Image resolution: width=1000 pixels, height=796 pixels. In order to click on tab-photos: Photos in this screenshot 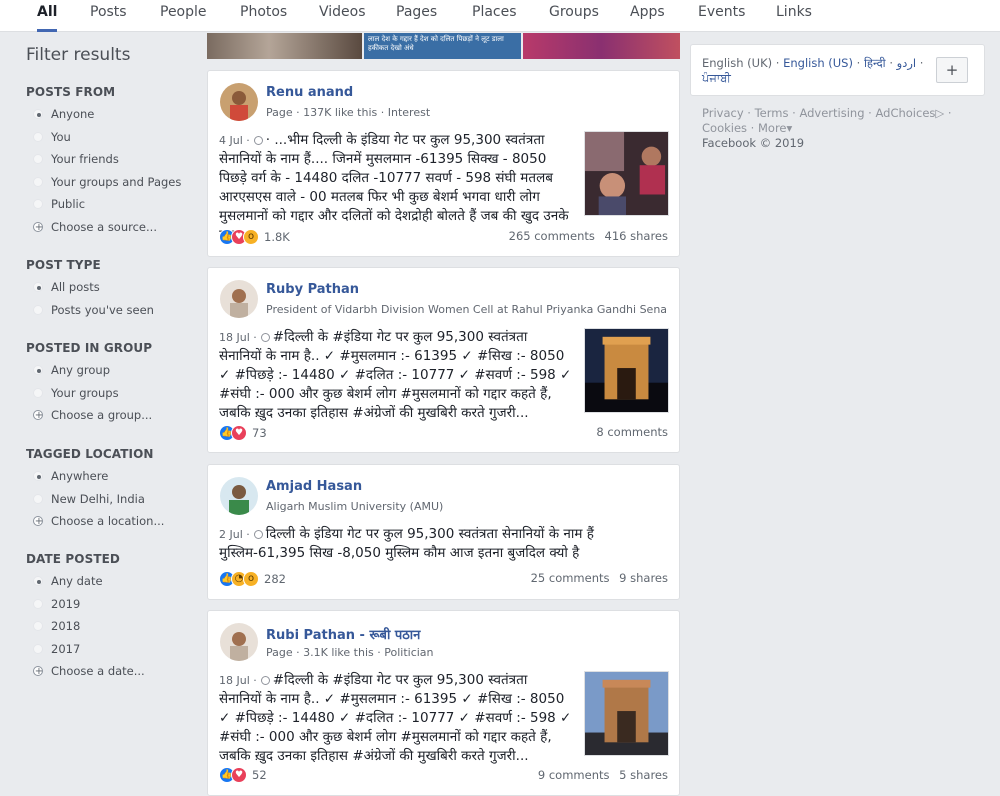, I will do `click(263, 15)`.